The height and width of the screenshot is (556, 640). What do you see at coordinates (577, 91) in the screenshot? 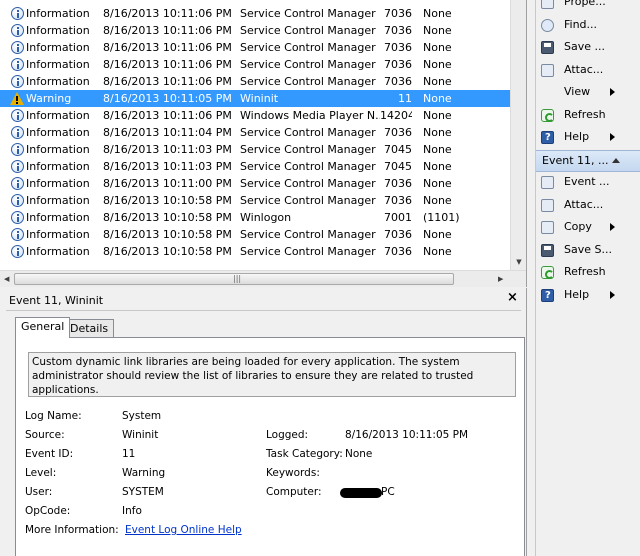
I see `action-label: View` at bounding box center [577, 91].